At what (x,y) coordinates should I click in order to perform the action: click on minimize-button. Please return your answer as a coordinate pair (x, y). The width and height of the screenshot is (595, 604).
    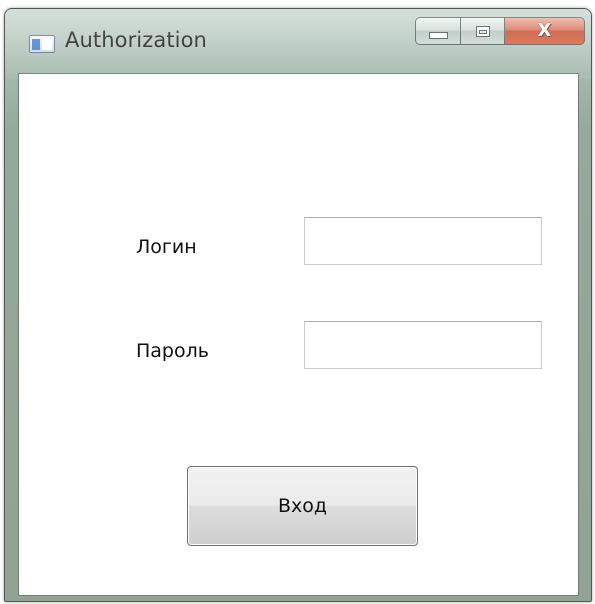
    Looking at the image, I should click on (438, 31).